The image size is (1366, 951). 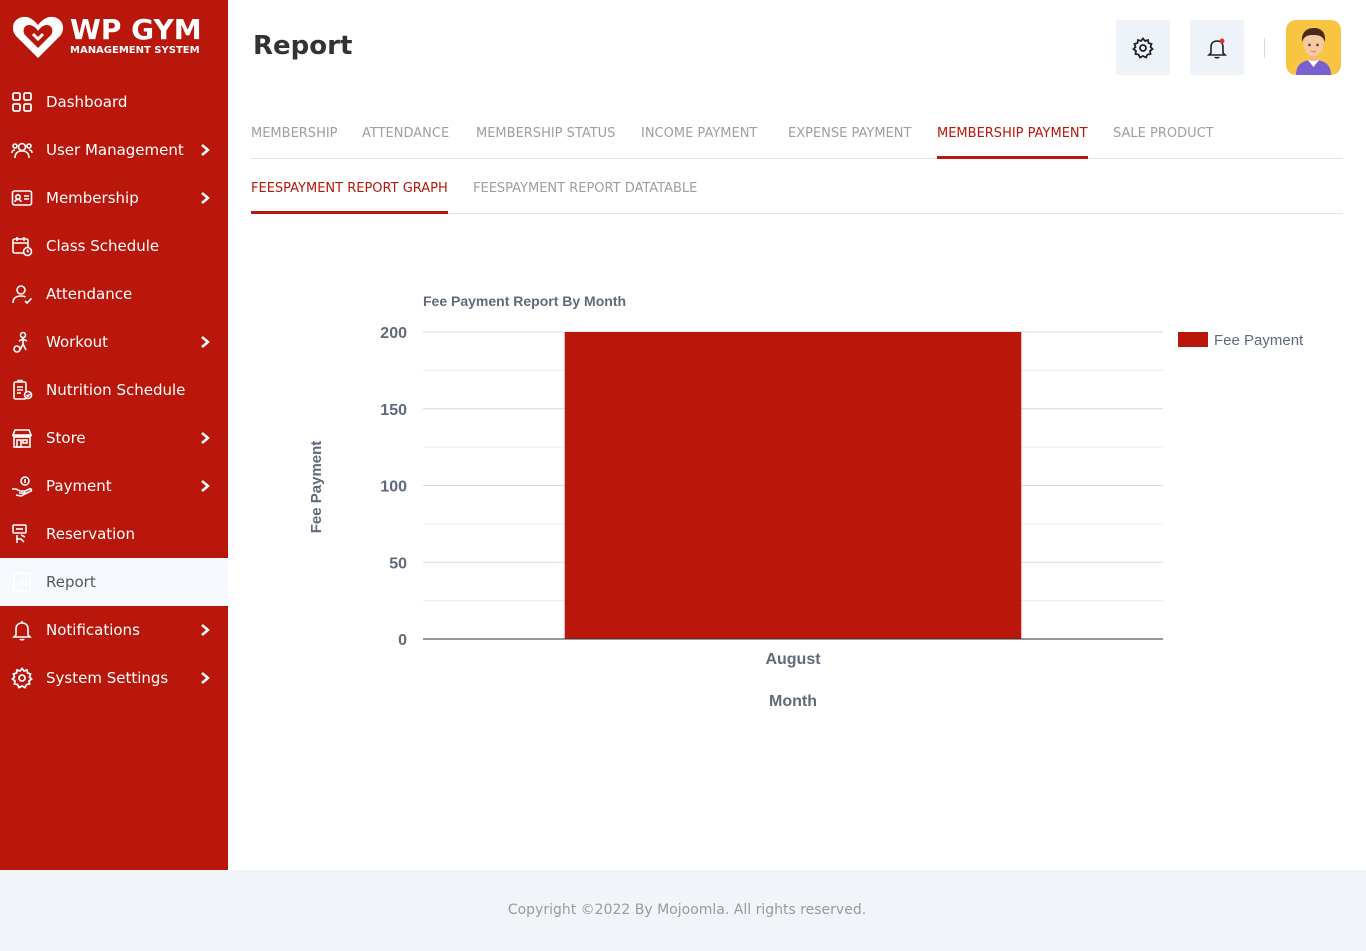 I want to click on tab-feespayment-report-datatable: FEESPAYMENT REPORT DATATABLE, so click(x=585, y=189).